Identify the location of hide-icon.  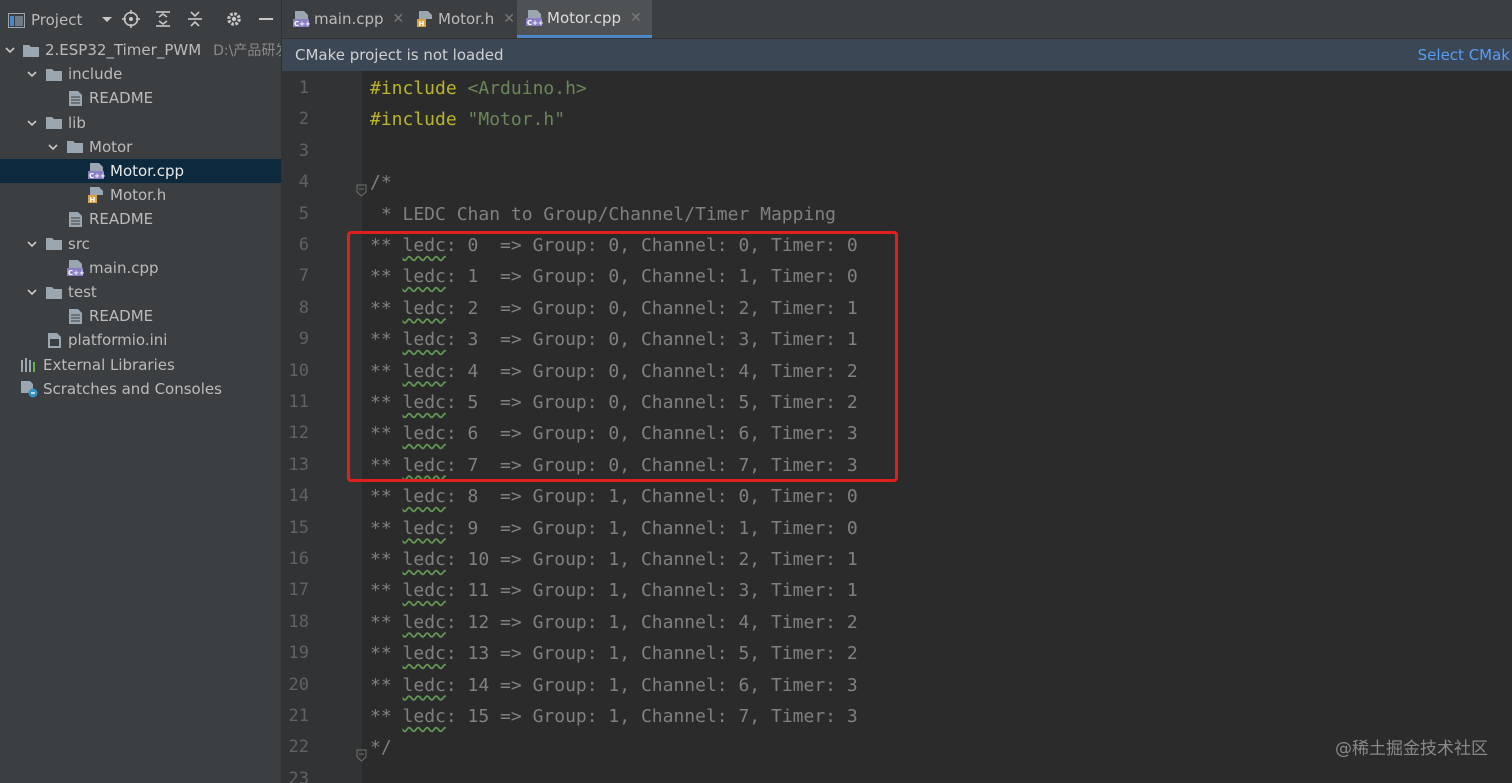
(266, 19).